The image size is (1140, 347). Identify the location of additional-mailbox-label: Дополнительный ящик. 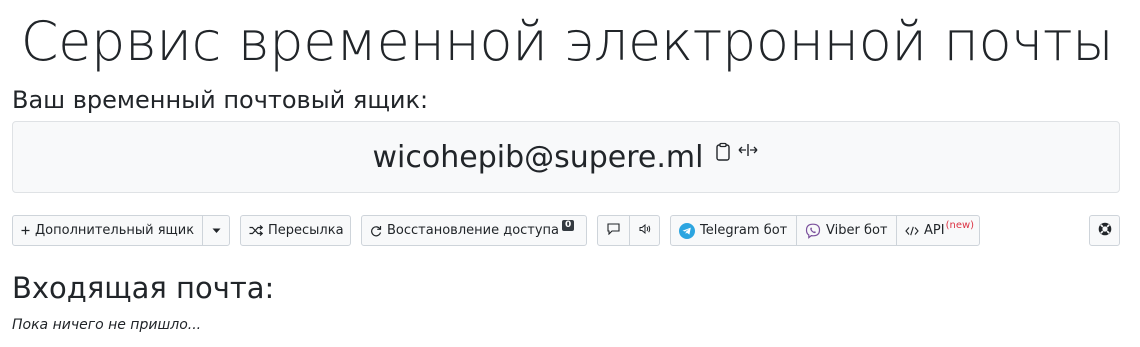
(115, 230).